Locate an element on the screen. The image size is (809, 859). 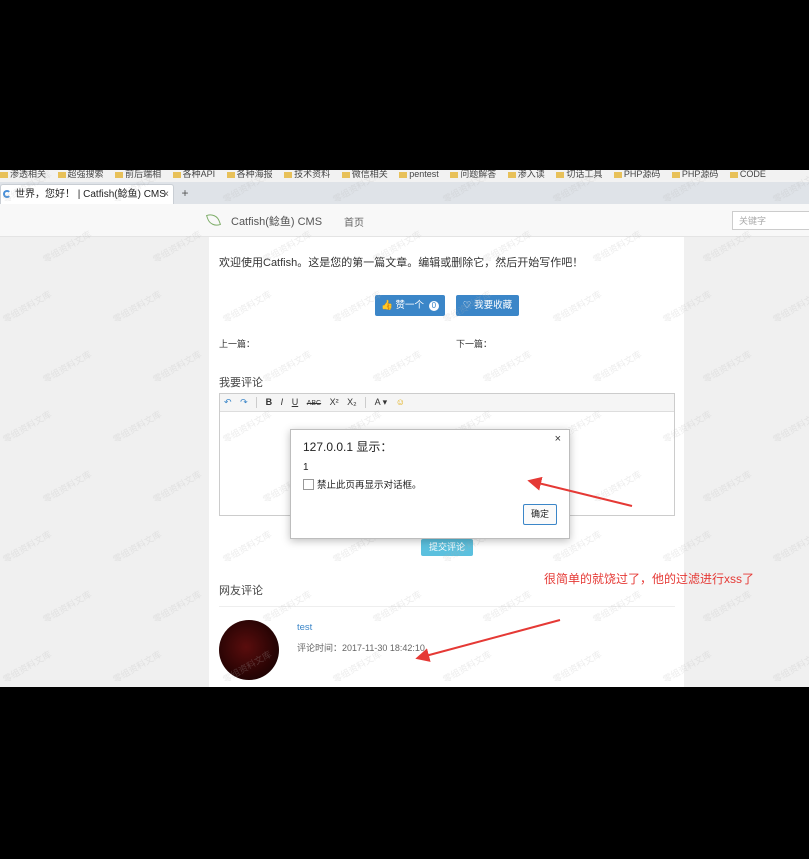
suppress-dialogs-checkbox is located at coordinates (308, 484).